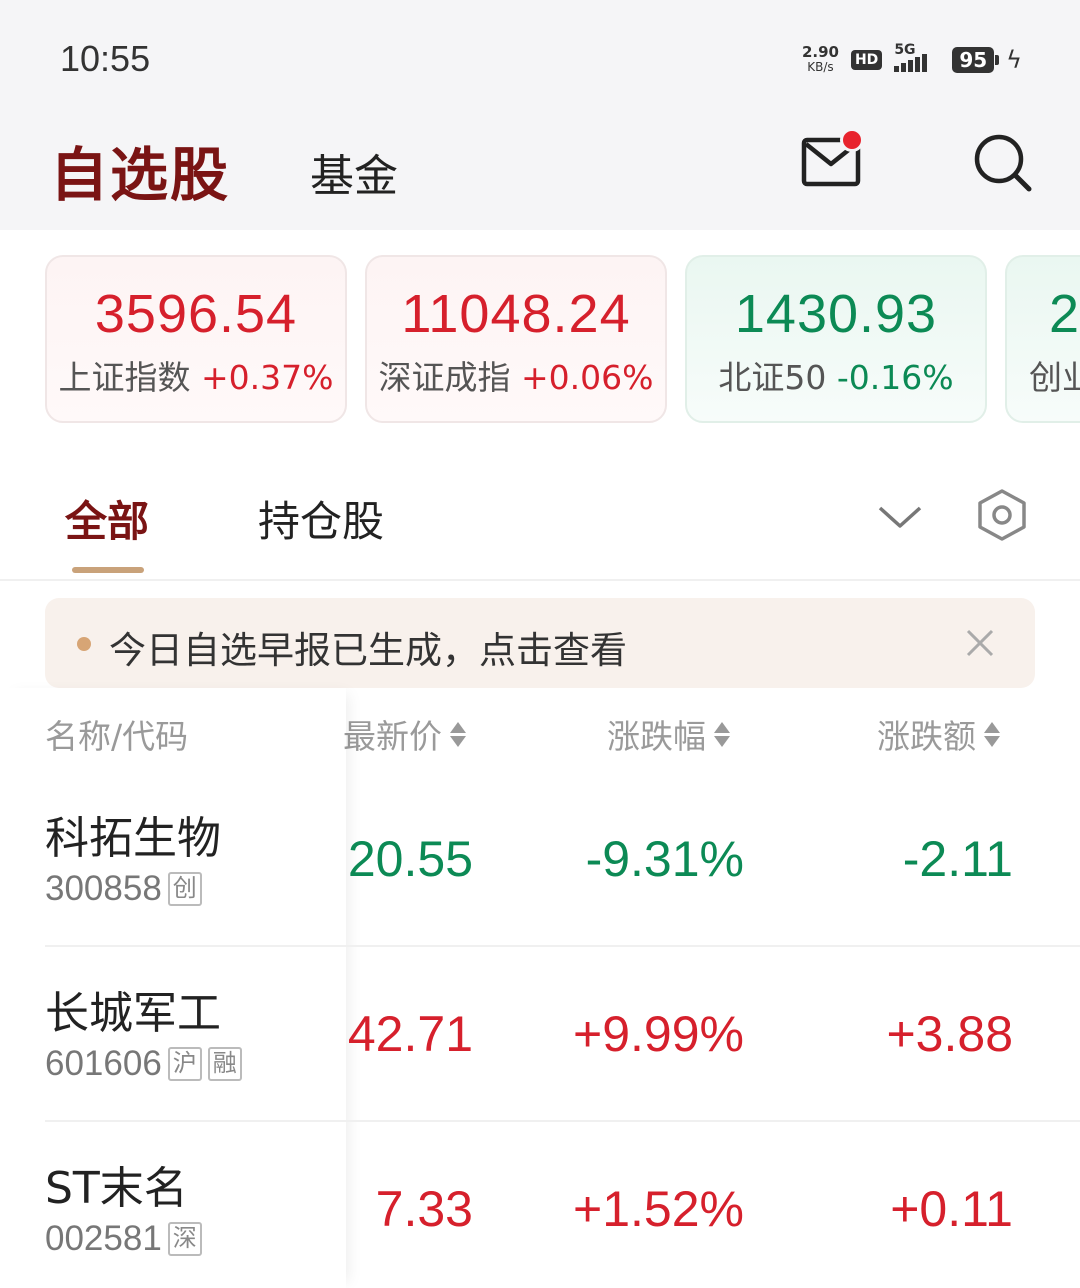  Describe the element at coordinates (562, 1205) in the screenshot. I see `table-row: ST末名 002581 深 7.33 +1.52% +0.11` at that location.